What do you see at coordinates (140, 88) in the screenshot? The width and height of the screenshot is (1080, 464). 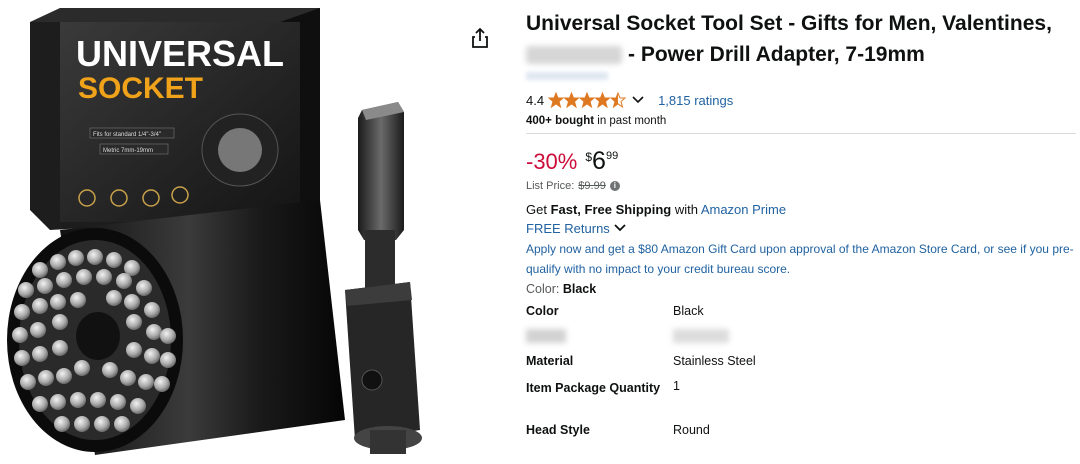 I see `box-title-line2: SOCKET` at bounding box center [140, 88].